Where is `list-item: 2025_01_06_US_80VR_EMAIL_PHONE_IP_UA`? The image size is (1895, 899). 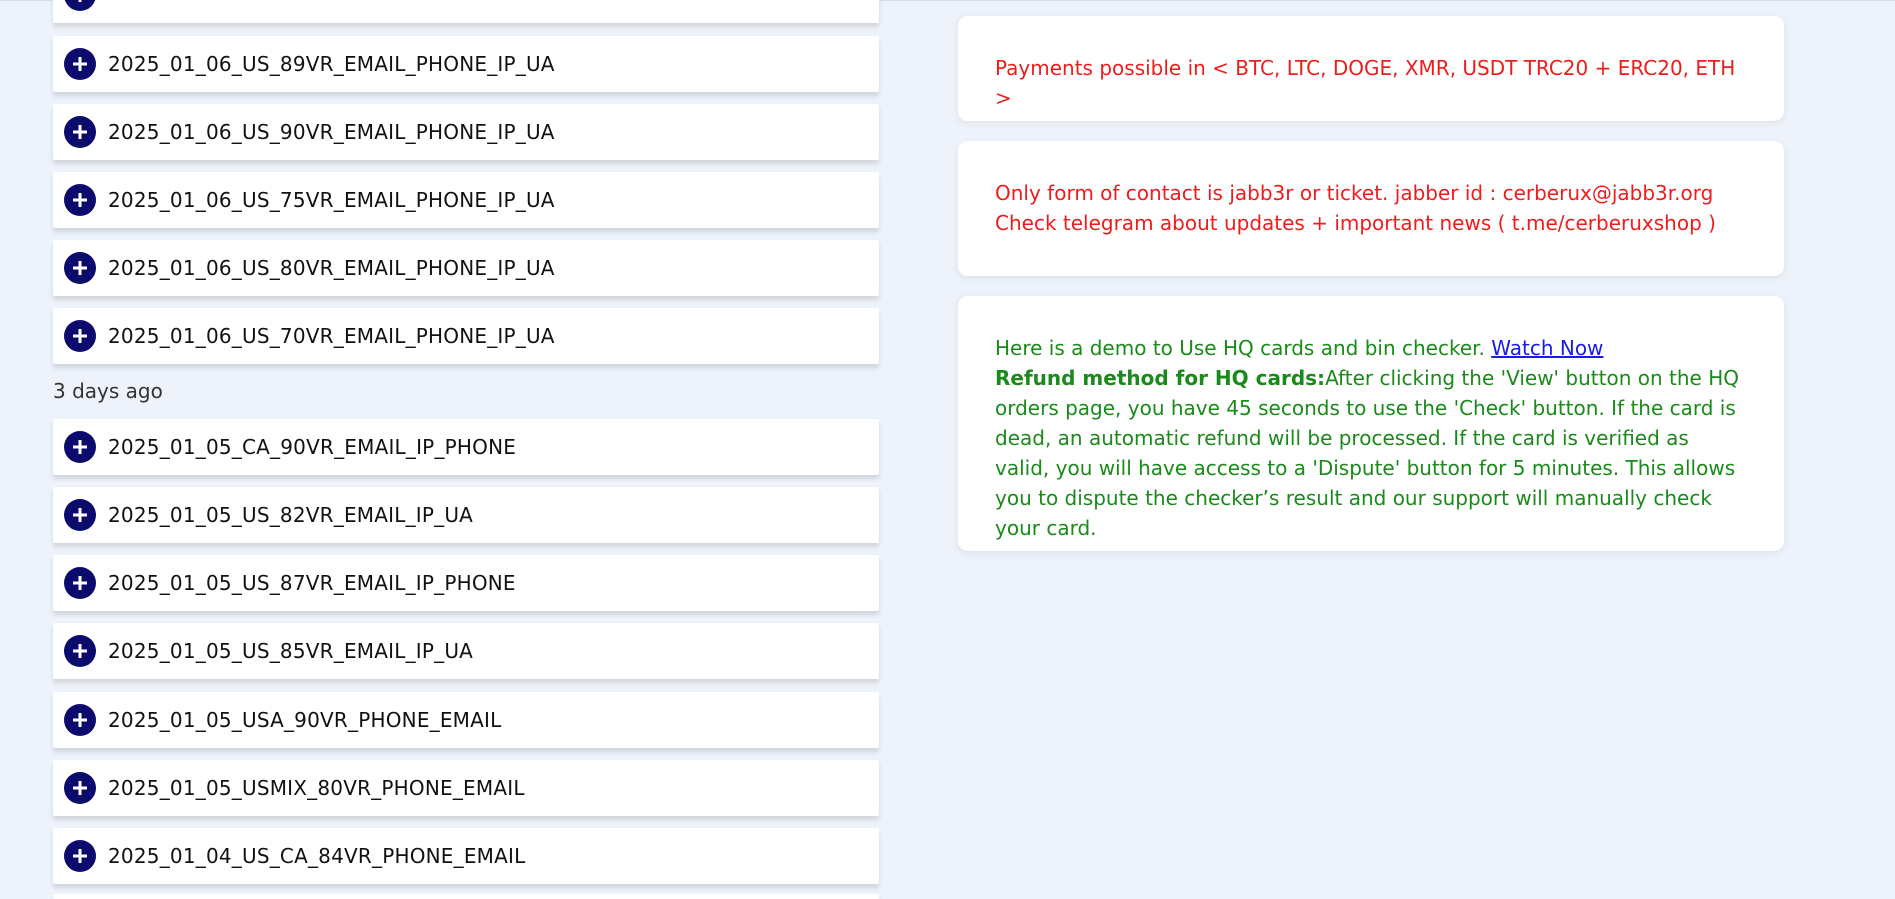
list-item: 2025_01_06_US_80VR_EMAIL_PHONE_IP_UA is located at coordinates (466, 268).